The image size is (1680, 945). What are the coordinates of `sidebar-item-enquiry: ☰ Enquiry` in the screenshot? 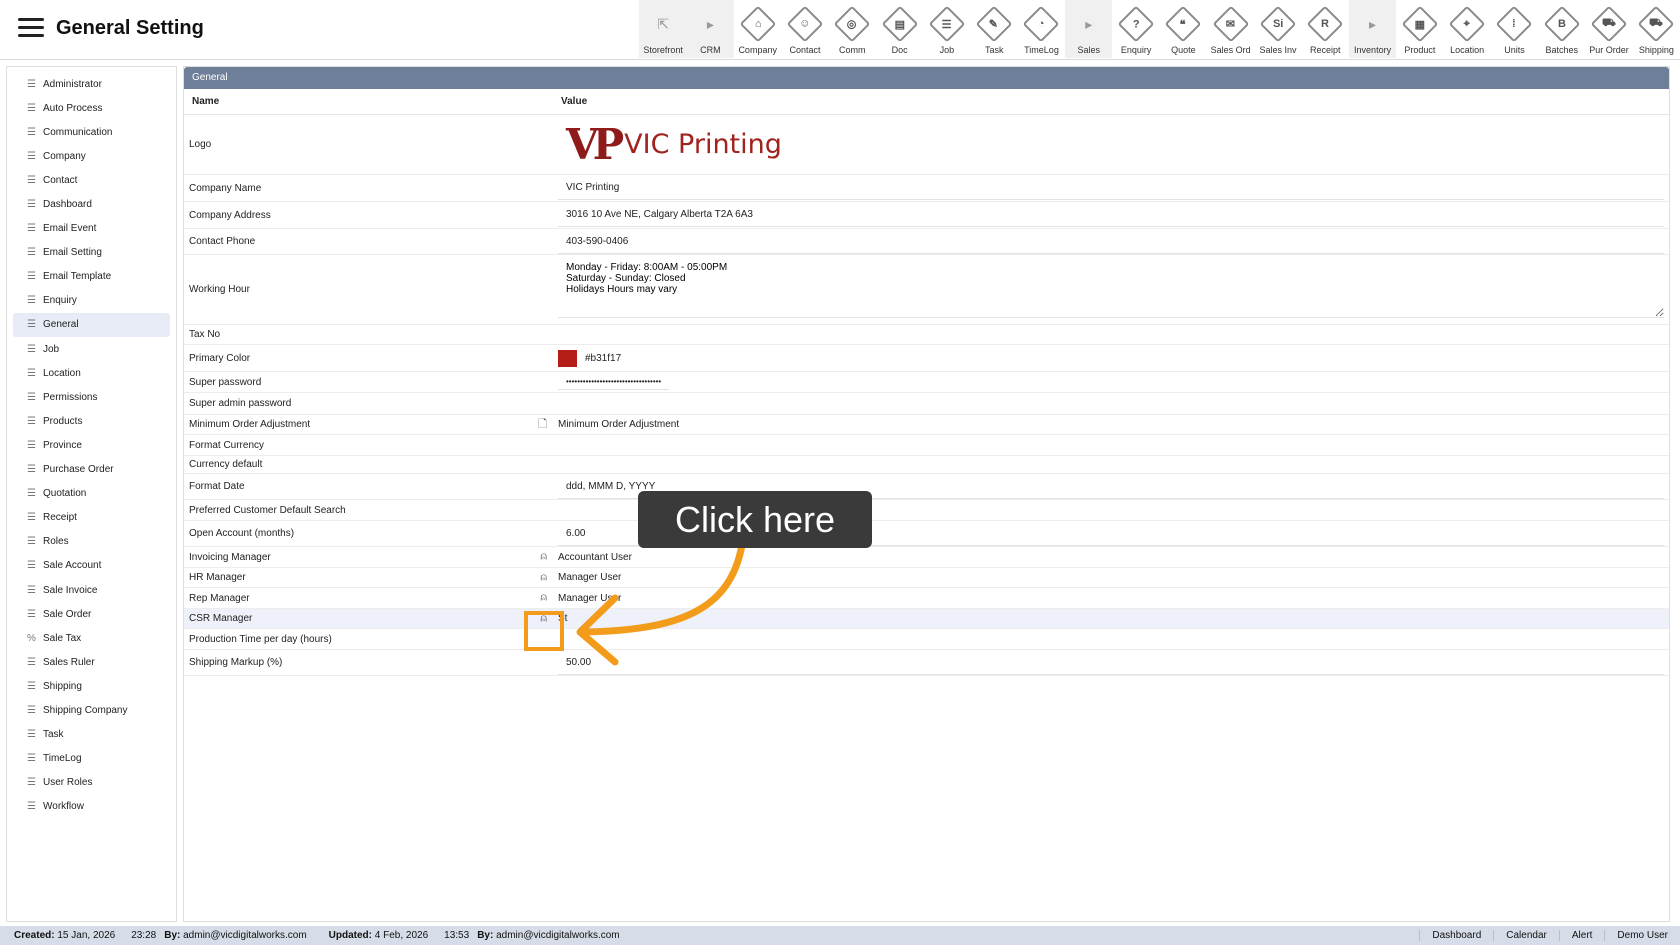 It's located at (91, 301).